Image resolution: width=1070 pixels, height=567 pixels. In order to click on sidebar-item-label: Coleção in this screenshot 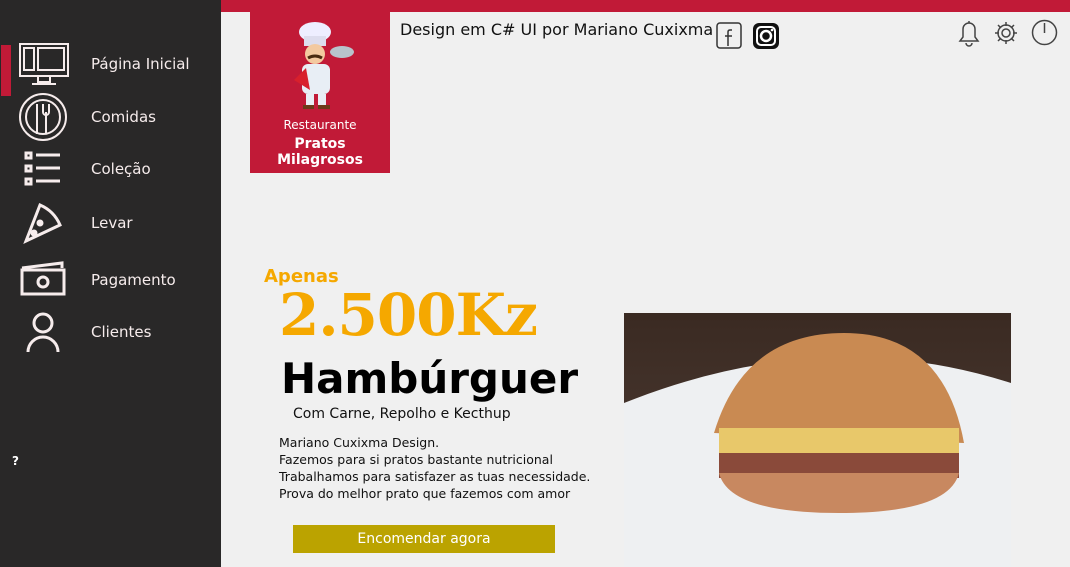, I will do `click(121, 169)`.